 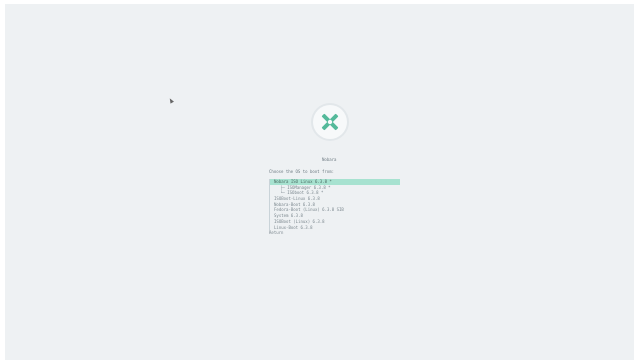 What do you see at coordinates (329, 159) in the screenshot?
I see `bootloader-title: Nobara` at bounding box center [329, 159].